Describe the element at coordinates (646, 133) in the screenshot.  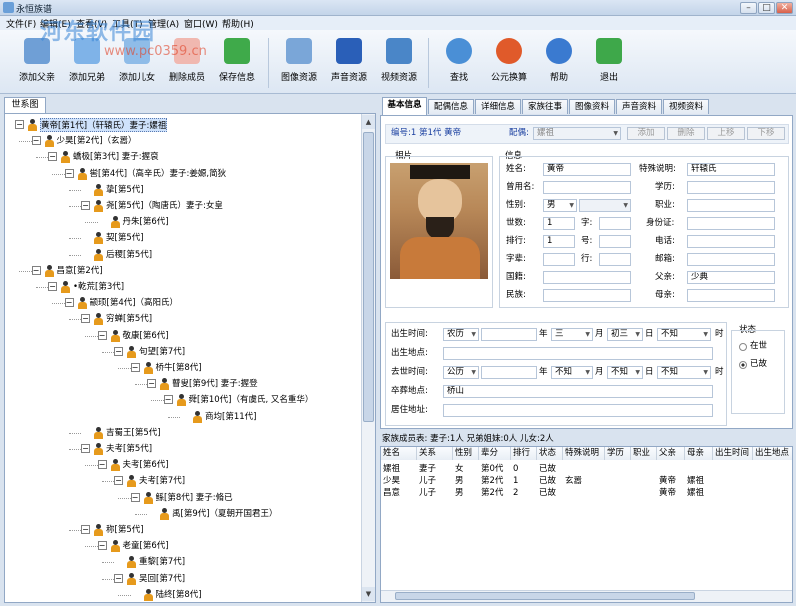
I see `add-spouse-button: 添加` at that location.